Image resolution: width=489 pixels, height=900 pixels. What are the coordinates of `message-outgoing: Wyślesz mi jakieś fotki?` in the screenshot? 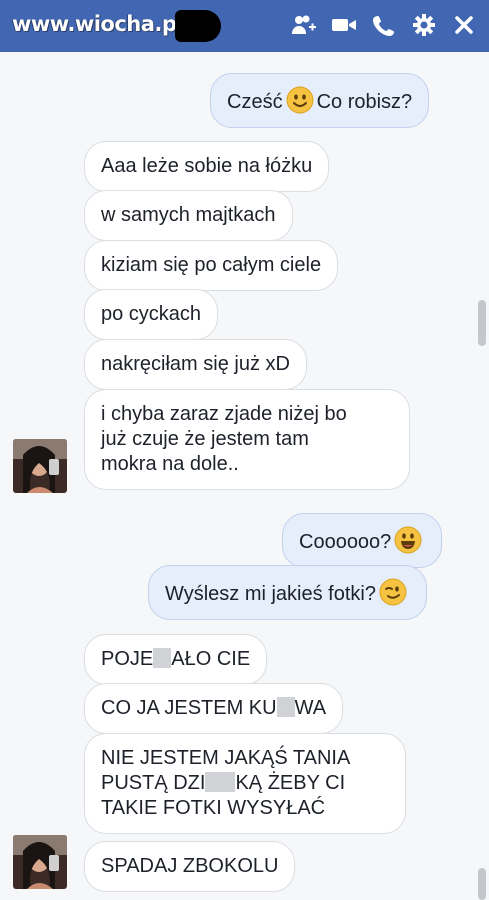 It's located at (287, 592).